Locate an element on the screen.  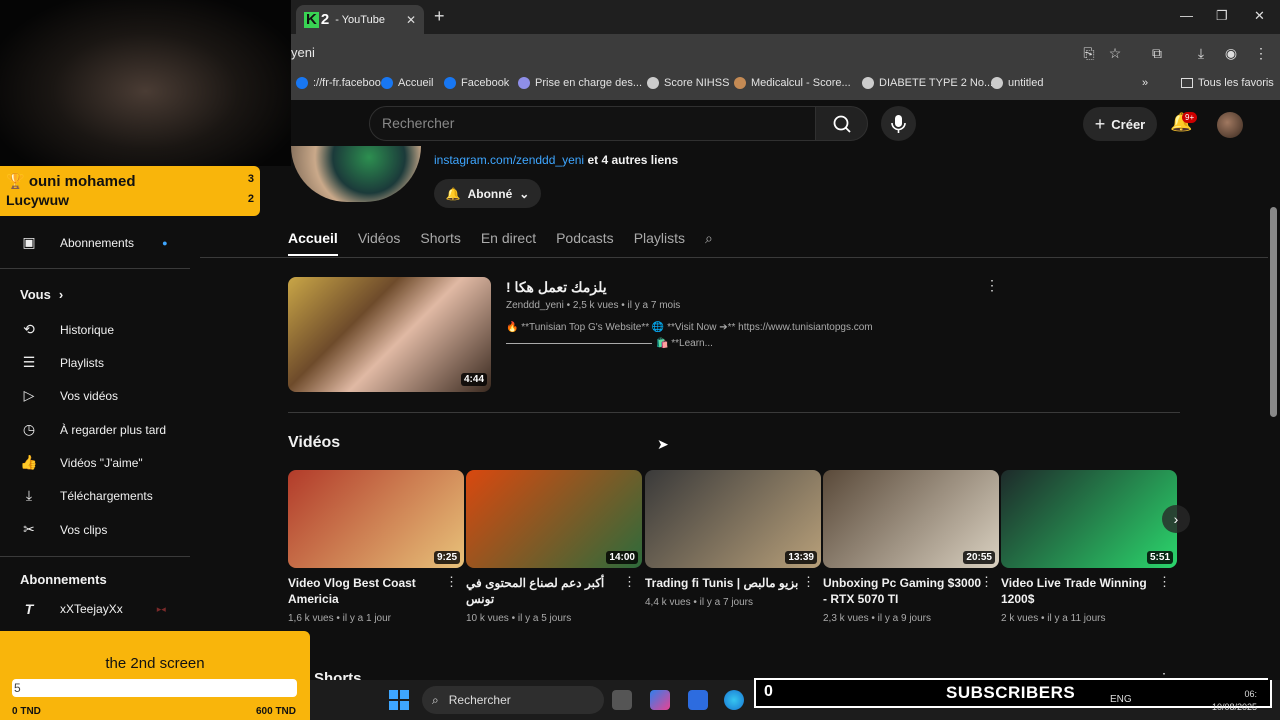
videos-section-title: Vidéos is located at coordinates (314, 443).